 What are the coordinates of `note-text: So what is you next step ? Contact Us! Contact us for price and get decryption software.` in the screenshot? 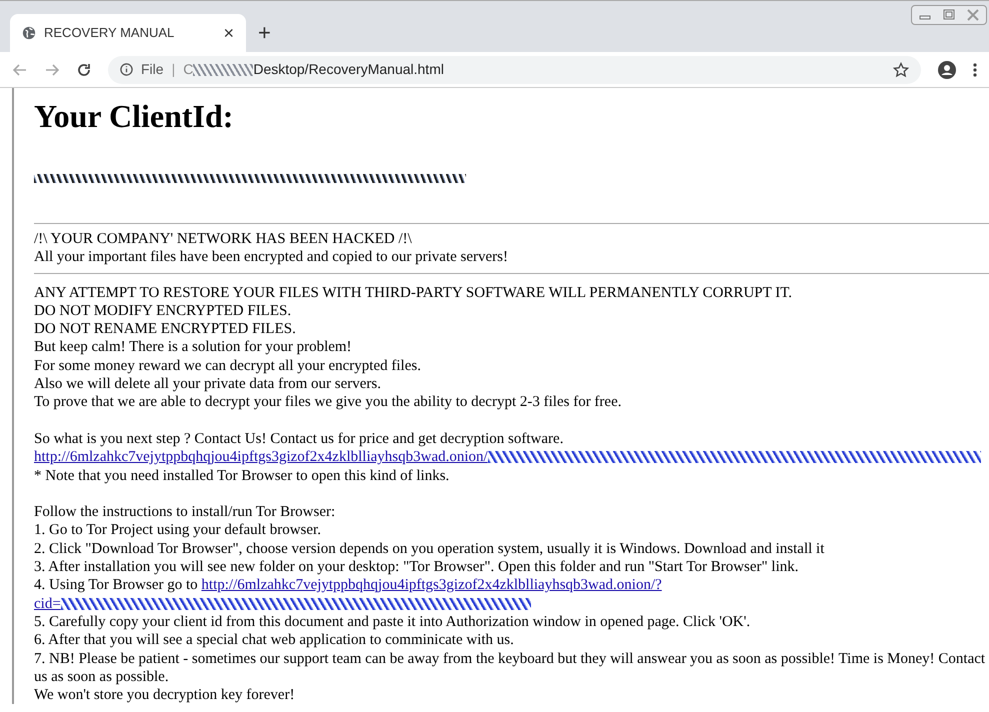 It's located at (299, 439).